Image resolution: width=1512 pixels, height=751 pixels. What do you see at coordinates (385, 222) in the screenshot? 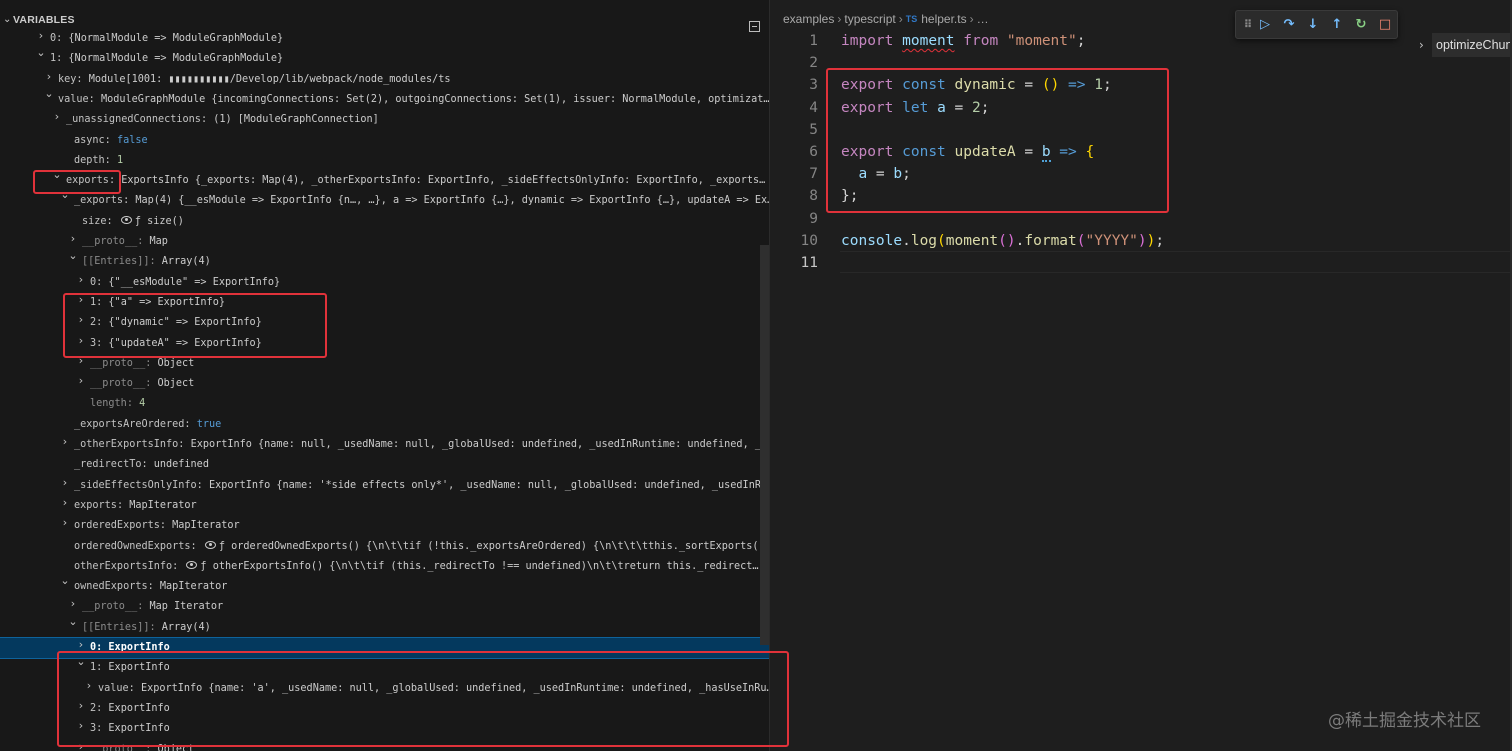
I see `variable-row: size: ƒ size()` at bounding box center [385, 222].